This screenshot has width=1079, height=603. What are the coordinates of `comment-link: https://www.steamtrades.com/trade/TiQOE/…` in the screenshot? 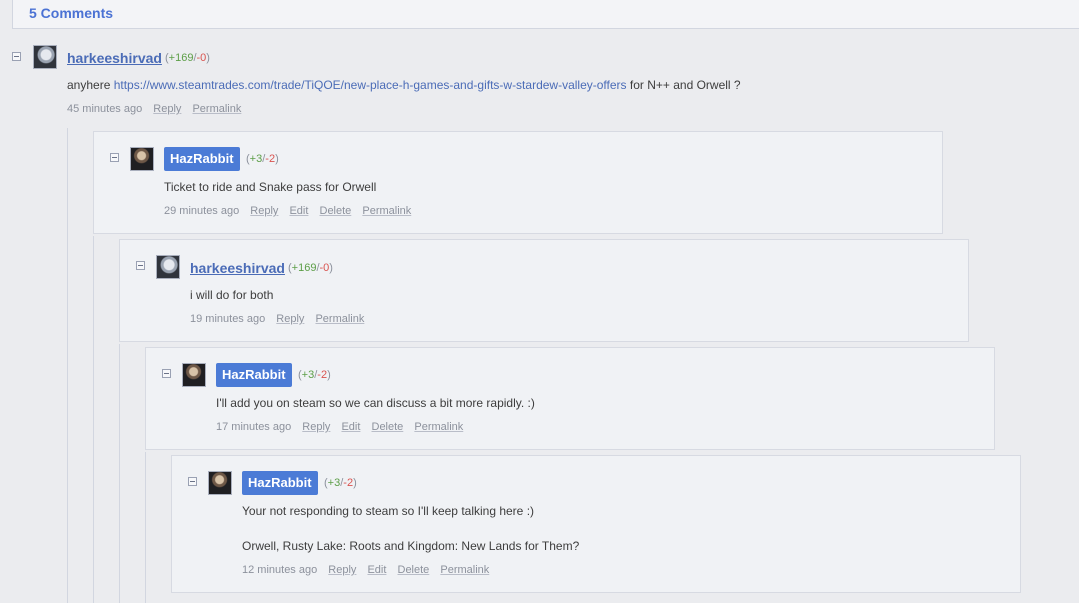 It's located at (370, 85).